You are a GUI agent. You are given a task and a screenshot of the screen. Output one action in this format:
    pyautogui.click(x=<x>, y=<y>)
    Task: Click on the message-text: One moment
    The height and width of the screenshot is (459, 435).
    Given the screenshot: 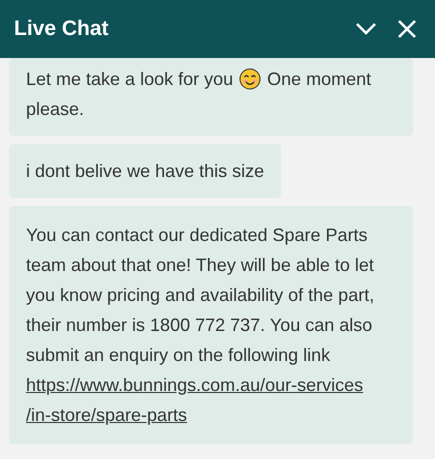 What is the action you would take?
    pyautogui.click(x=319, y=79)
    